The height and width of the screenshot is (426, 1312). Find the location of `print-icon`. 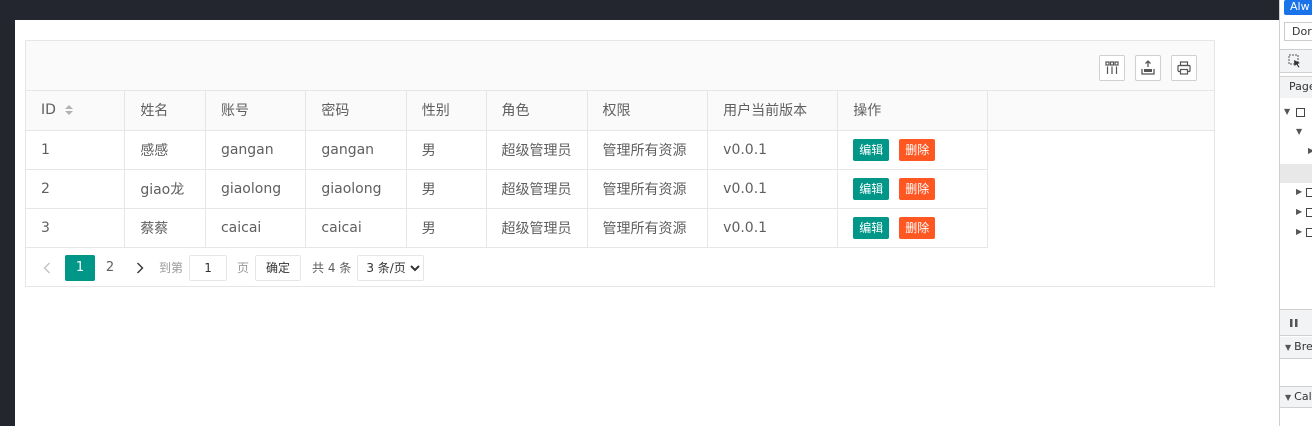

print-icon is located at coordinates (1184, 68).